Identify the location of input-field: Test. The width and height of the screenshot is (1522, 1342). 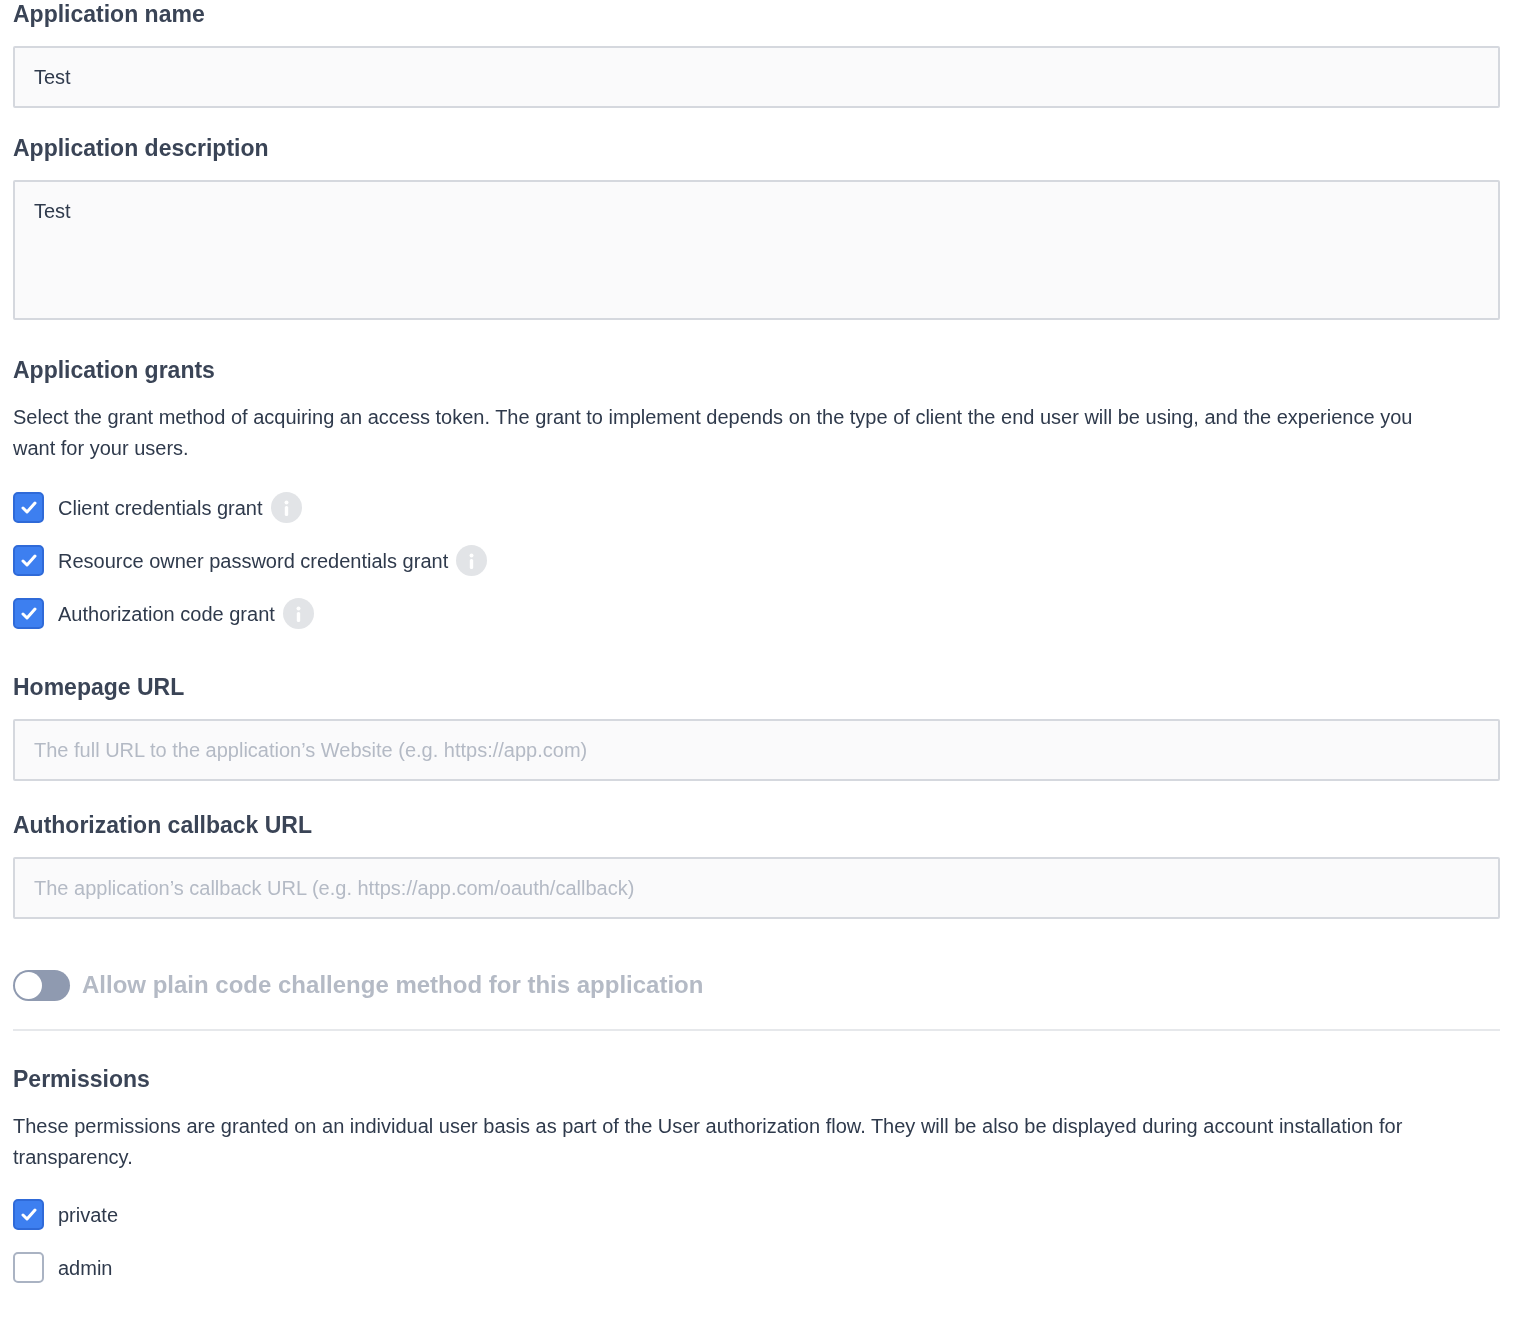
(756, 77).